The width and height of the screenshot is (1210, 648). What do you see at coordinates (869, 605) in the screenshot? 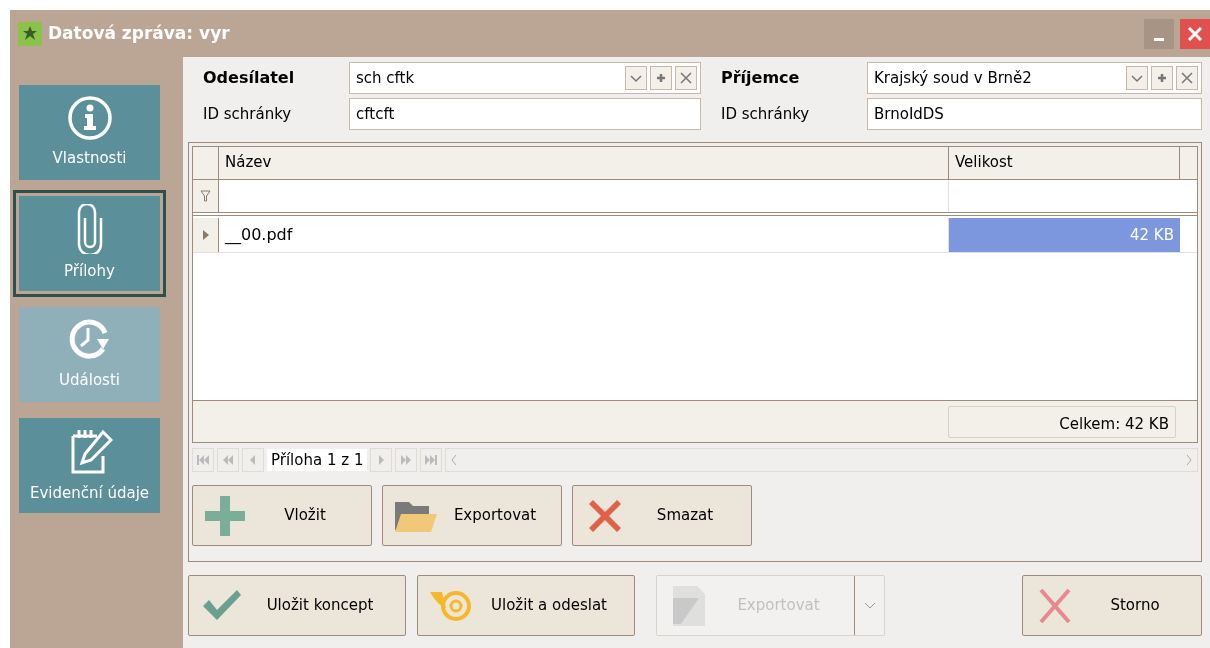
I see `chevron-down-icon` at bounding box center [869, 605].